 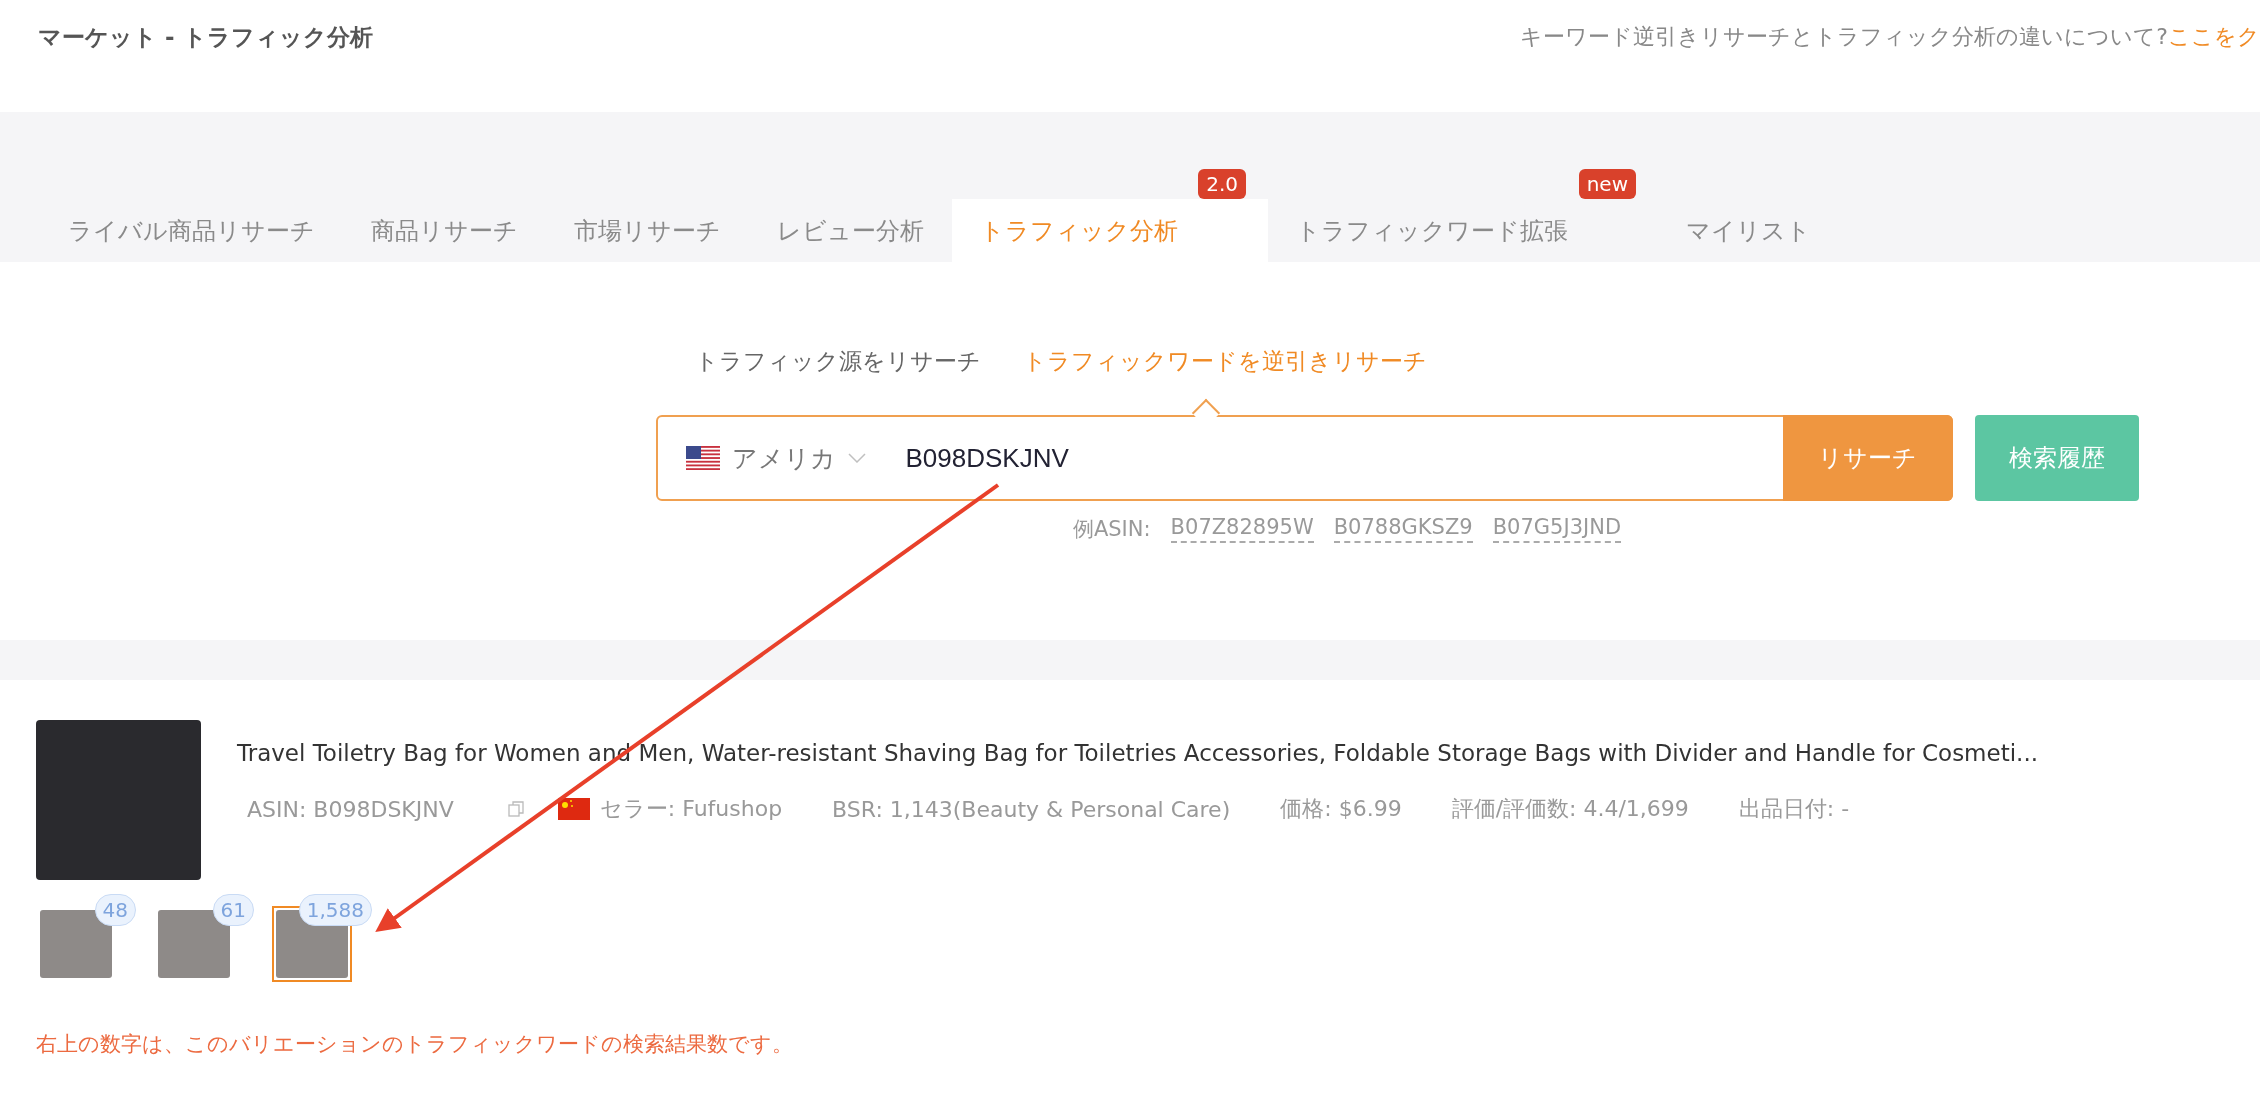 What do you see at coordinates (691, 809) in the screenshot?
I see `seller-text: セラー: Fufushop` at bounding box center [691, 809].